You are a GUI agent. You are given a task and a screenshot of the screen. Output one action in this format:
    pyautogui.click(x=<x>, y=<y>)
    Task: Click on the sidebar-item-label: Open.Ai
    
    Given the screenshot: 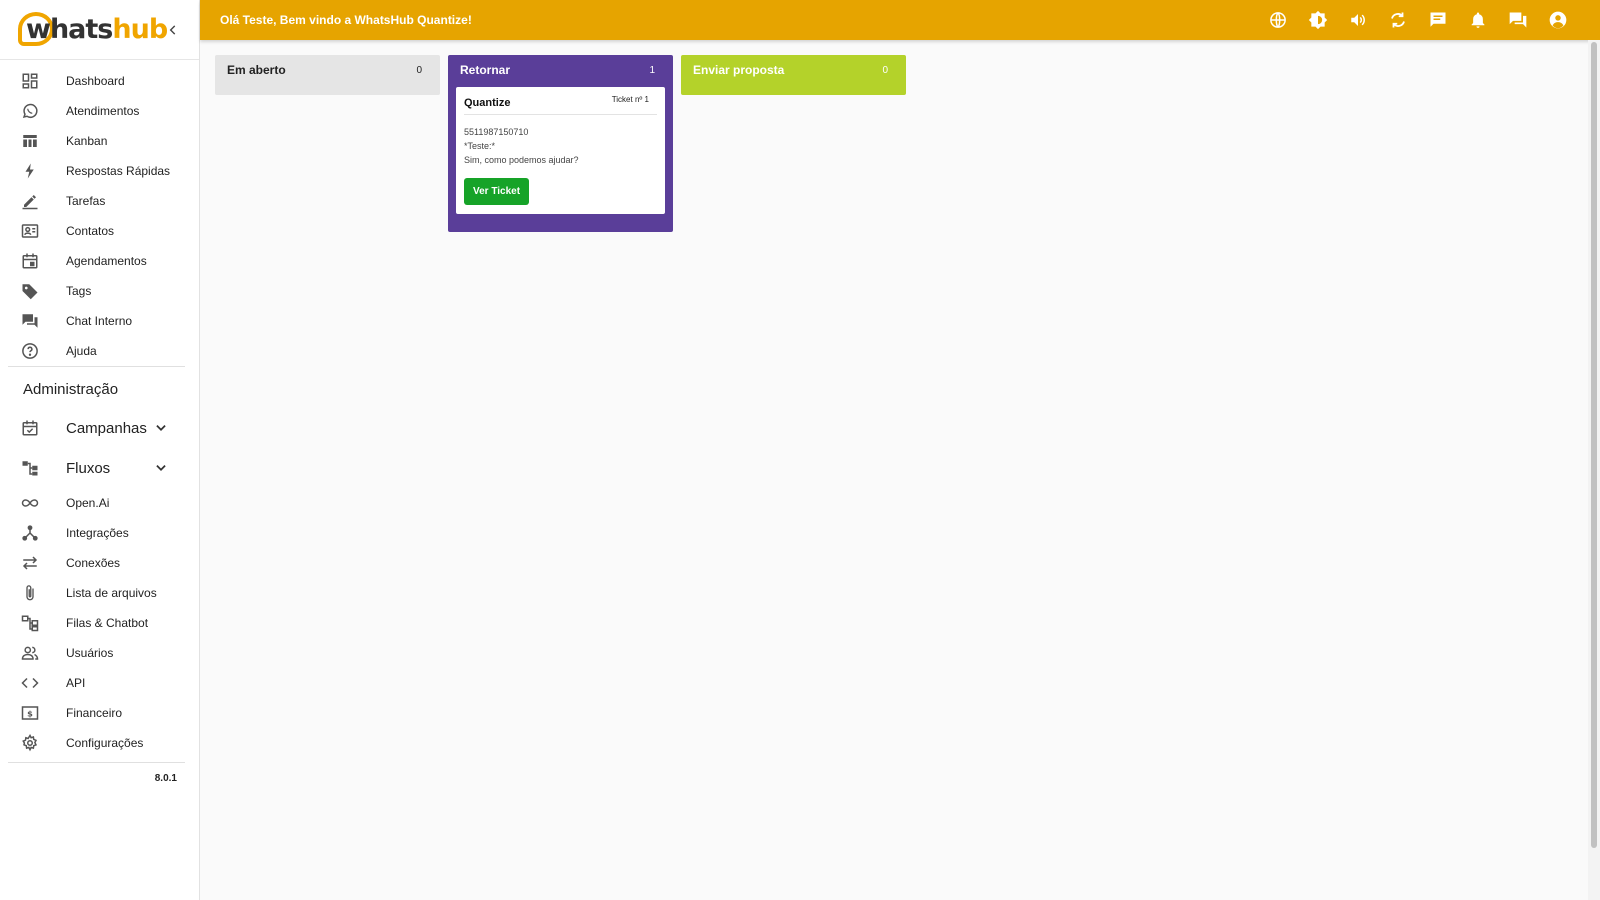 What is the action you would take?
    pyautogui.click(x=88, y=503)
    